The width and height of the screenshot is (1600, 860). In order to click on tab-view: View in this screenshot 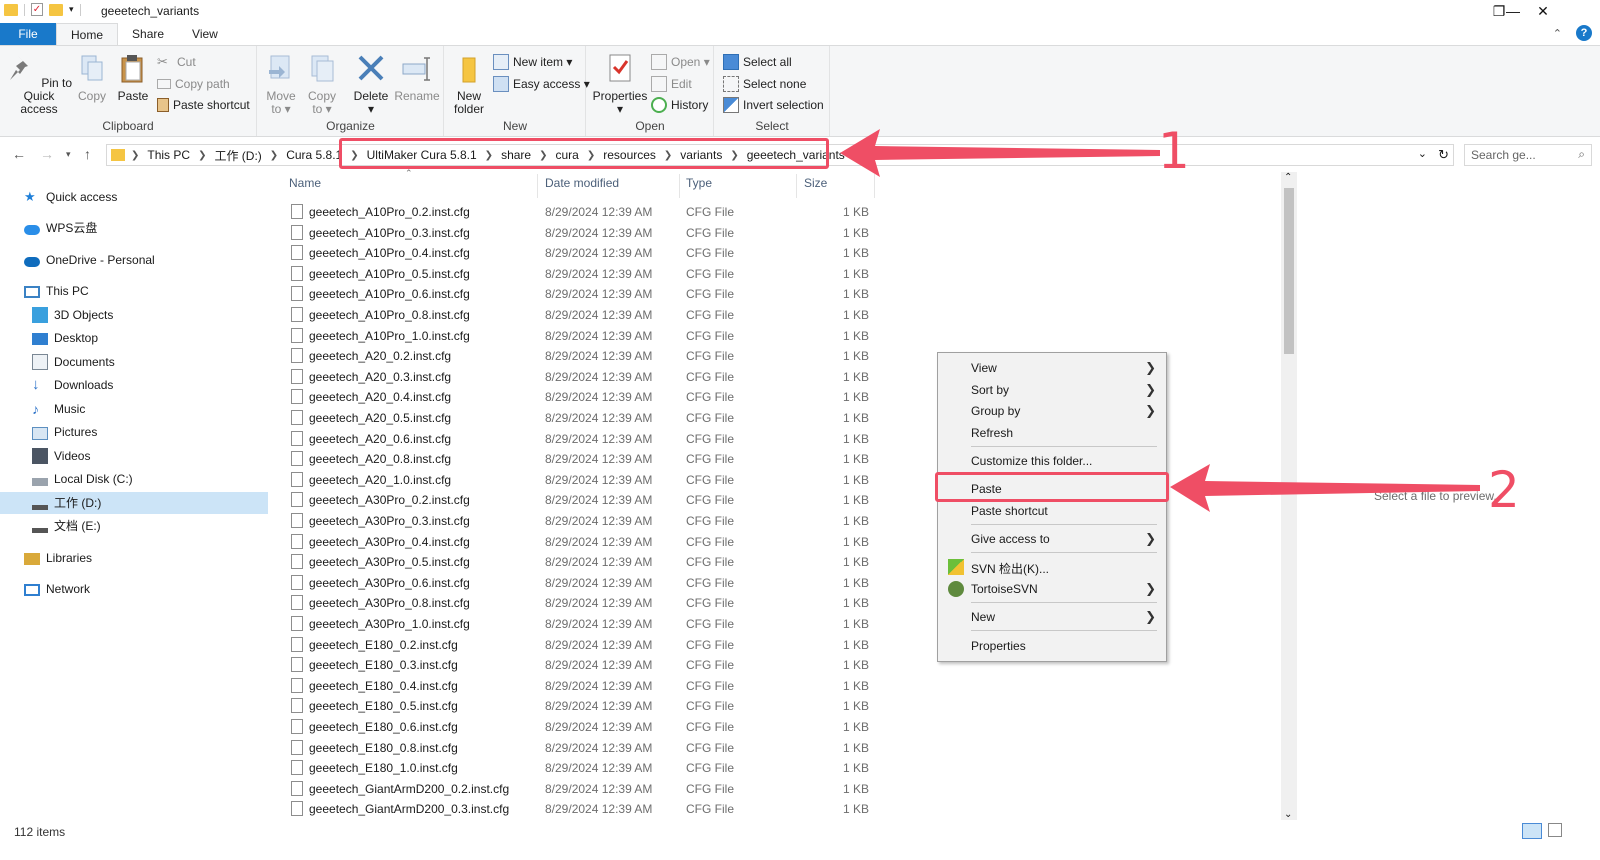, I will do `click(205, 34)`.